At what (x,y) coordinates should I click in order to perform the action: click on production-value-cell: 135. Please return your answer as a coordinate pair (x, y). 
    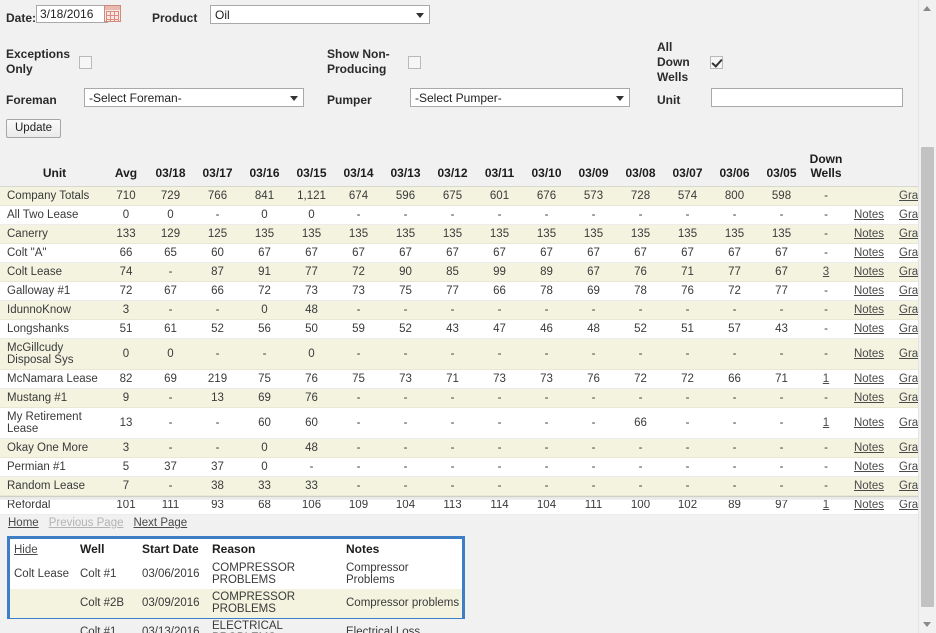
    Looking at the image, I should click on (640, 234).